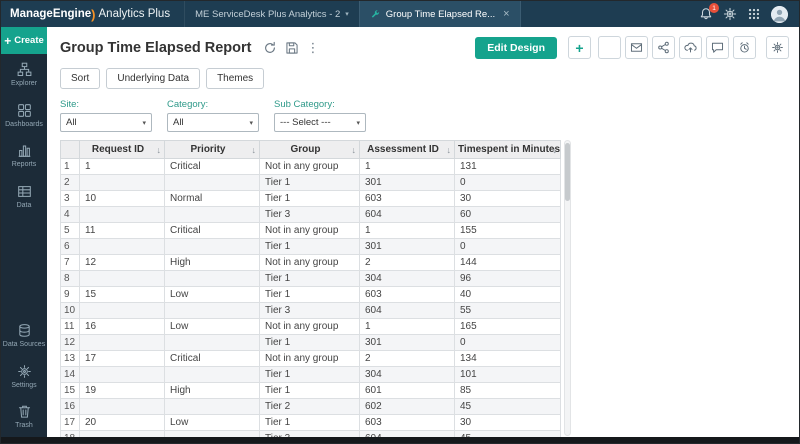  Describe the element at coordinates (567, 172) in the screenshot. I see `scrollbar-thumb` at that location.